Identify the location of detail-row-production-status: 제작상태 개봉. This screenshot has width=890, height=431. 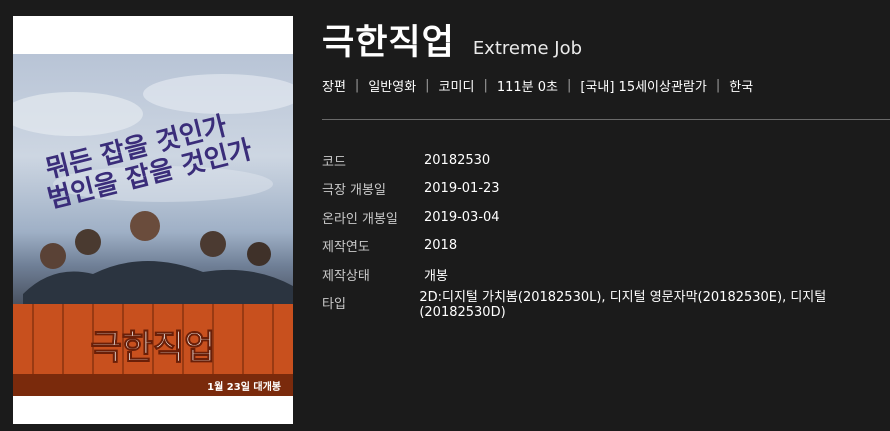
(606, 274).